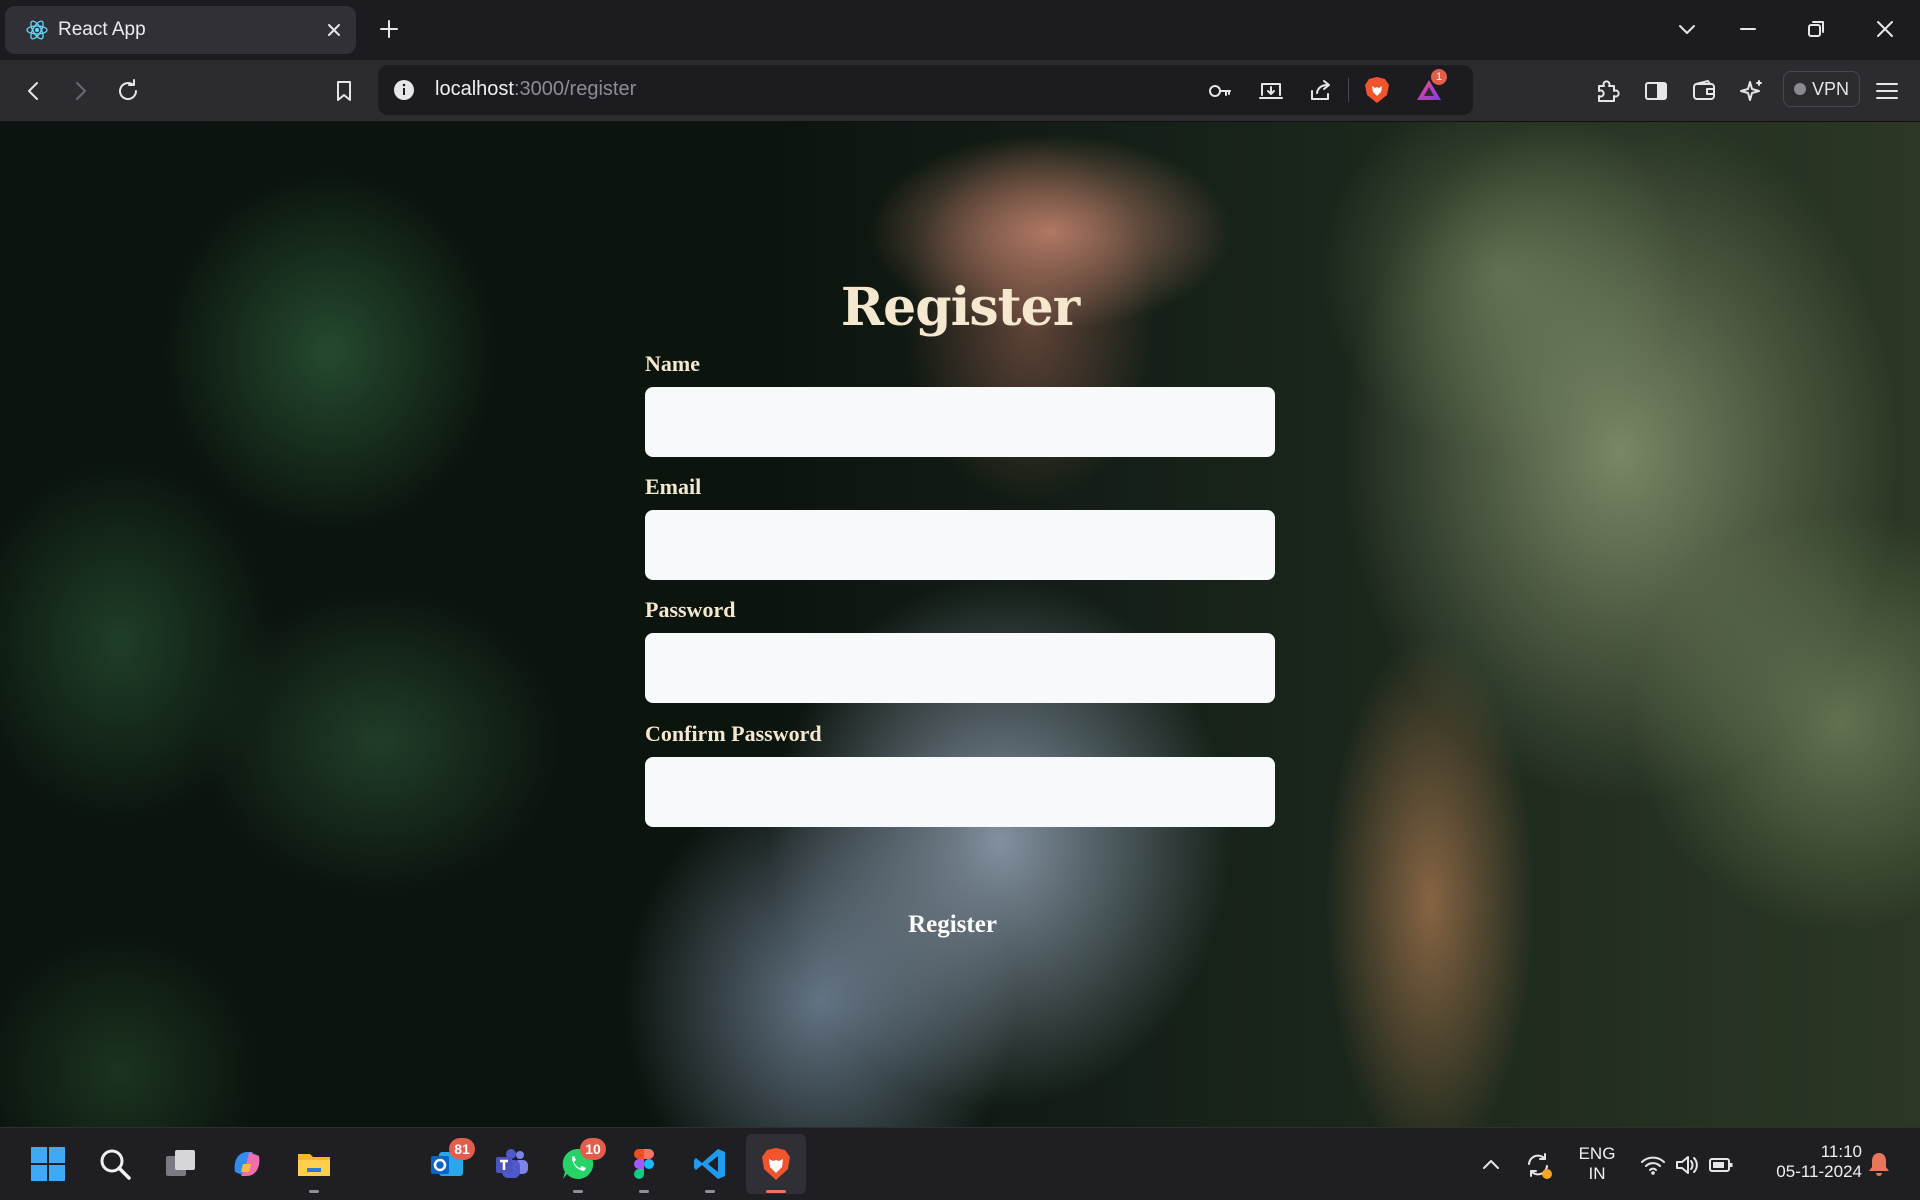 The height and width of the screenshot is (1200, 1920). I want to click on wifi-icon, so click(1653, 1165).